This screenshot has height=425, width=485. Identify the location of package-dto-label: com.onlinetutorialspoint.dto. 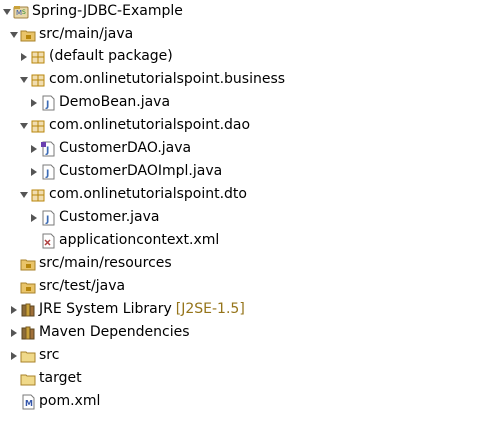
(148, 194).